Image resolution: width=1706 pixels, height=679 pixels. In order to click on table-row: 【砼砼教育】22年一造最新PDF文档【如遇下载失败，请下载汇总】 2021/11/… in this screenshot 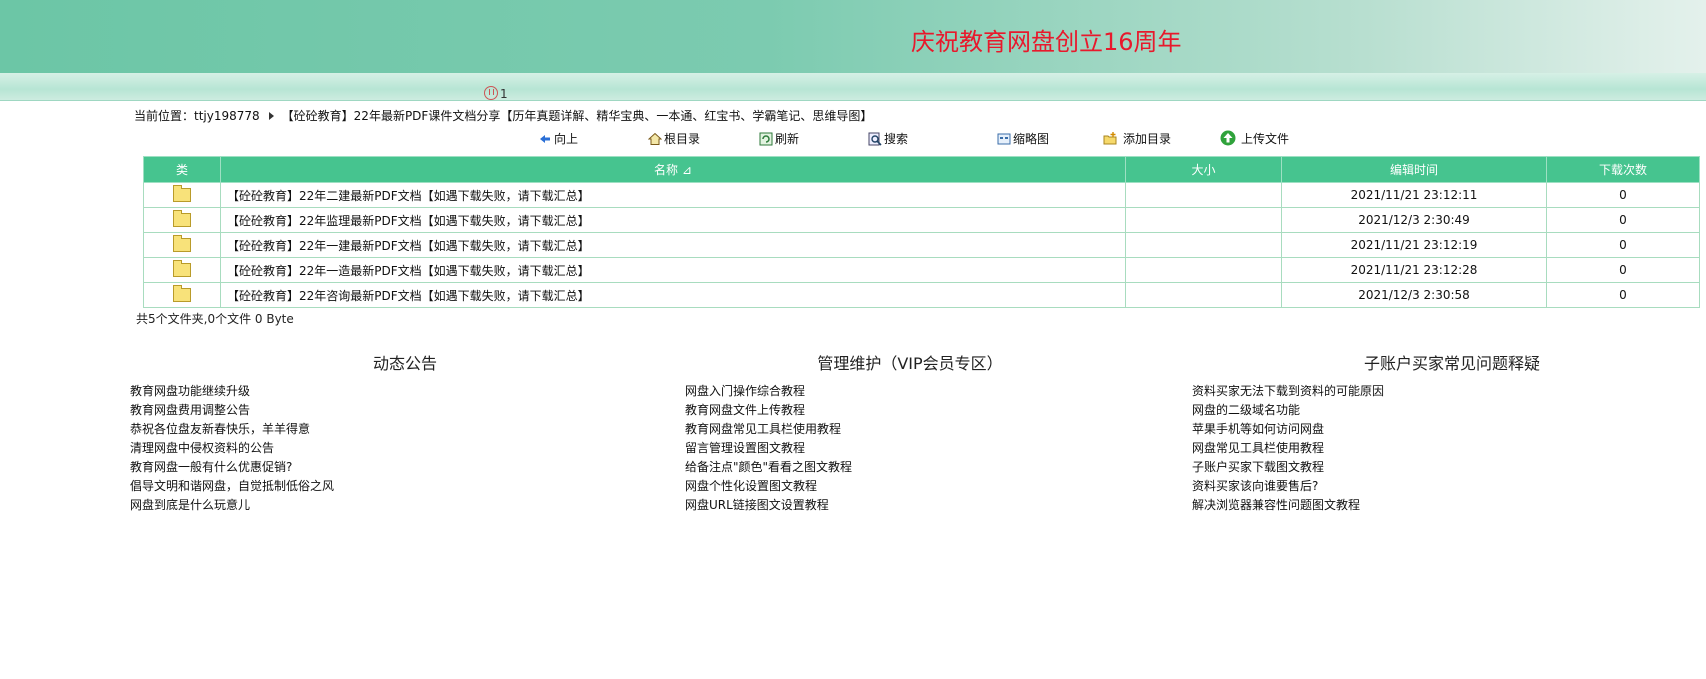, I will do `click(921, 270)`.